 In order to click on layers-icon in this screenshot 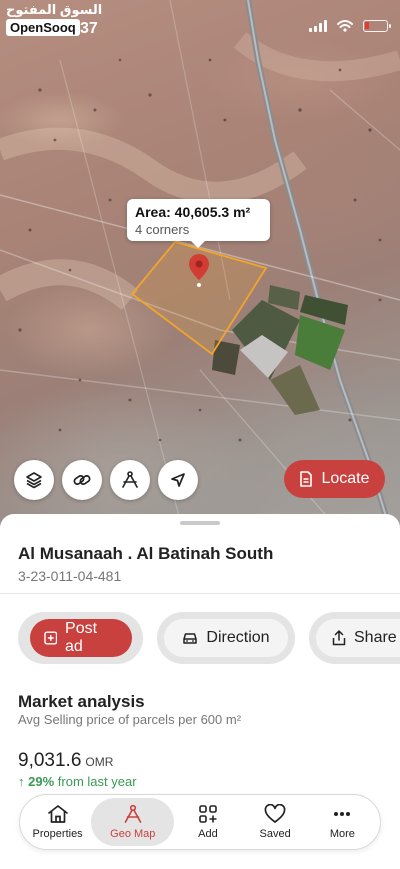, I will do `click(34, 480)`.